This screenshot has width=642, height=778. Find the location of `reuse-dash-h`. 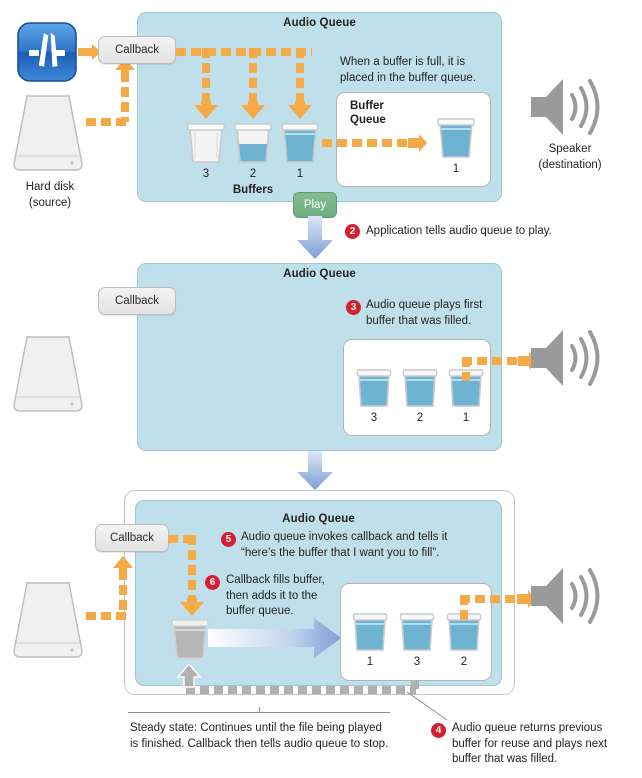

reuse-dash-h is located at coordinates (301, 690).